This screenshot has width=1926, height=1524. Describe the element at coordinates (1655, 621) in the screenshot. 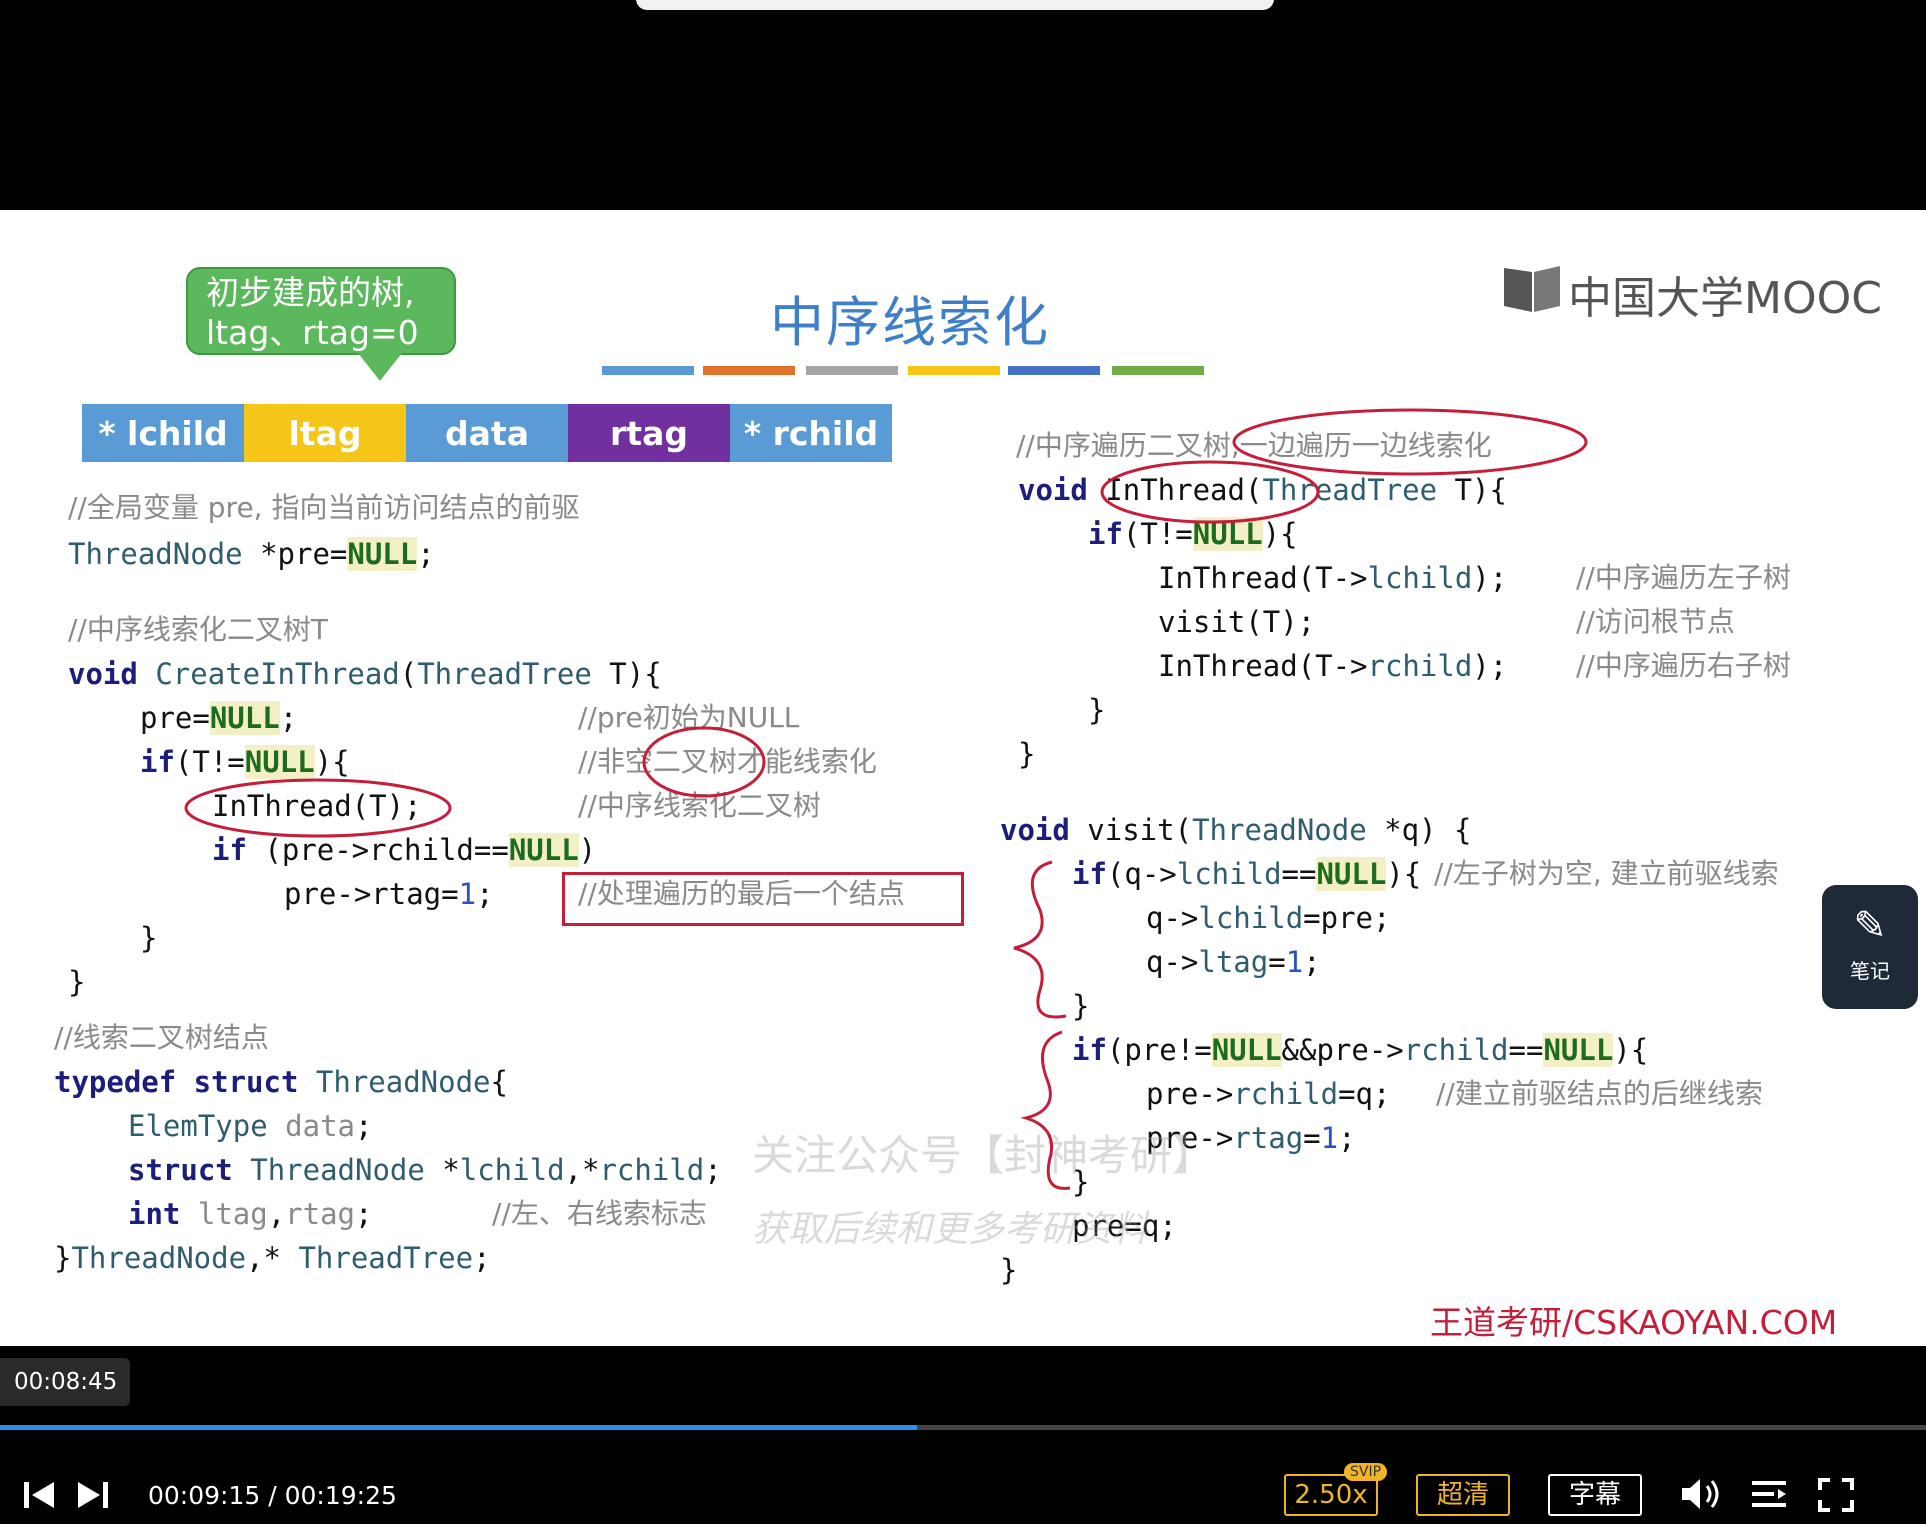

I see `comment-visit: //访问根节点` at that location.